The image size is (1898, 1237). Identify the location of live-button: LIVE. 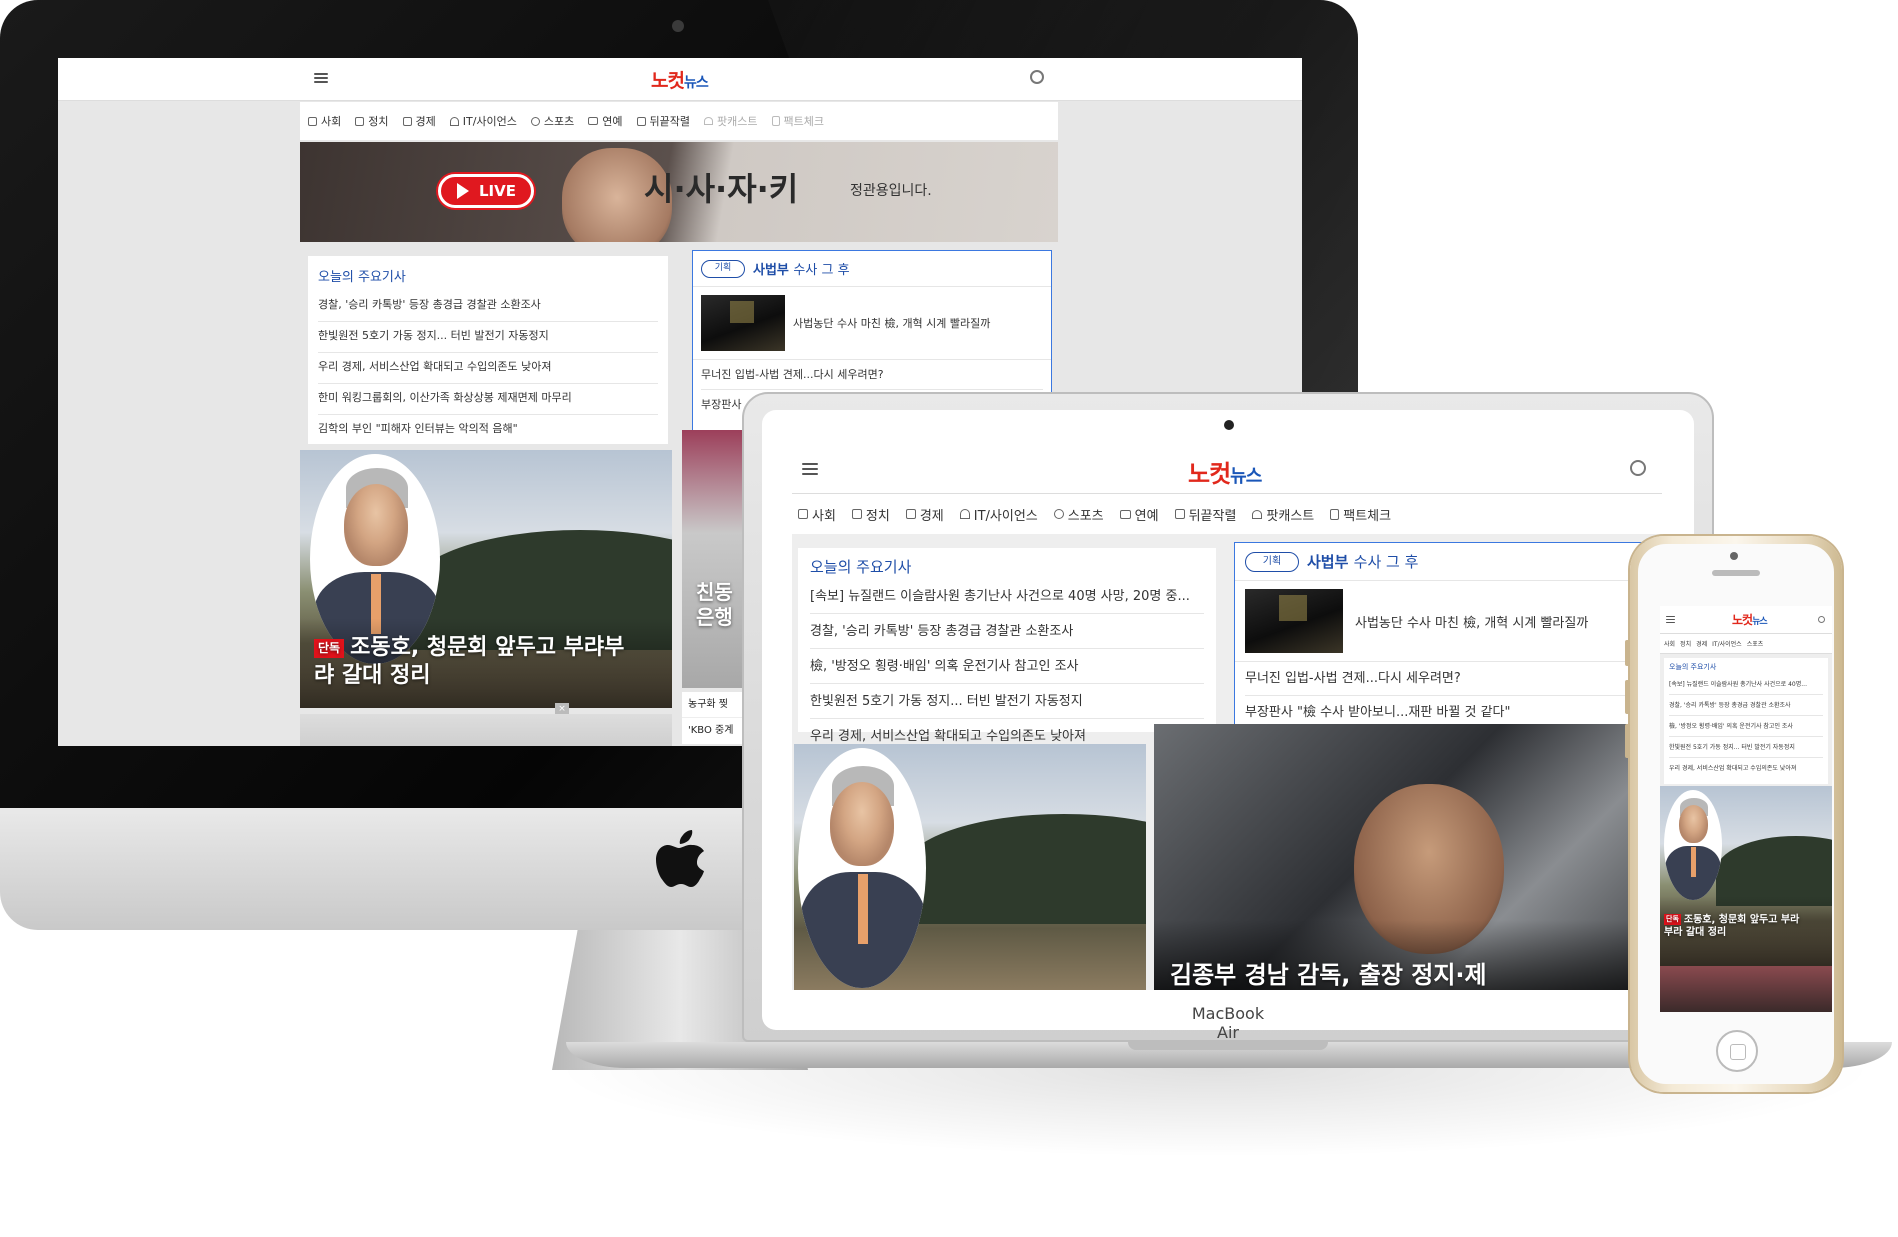
(486, 191).